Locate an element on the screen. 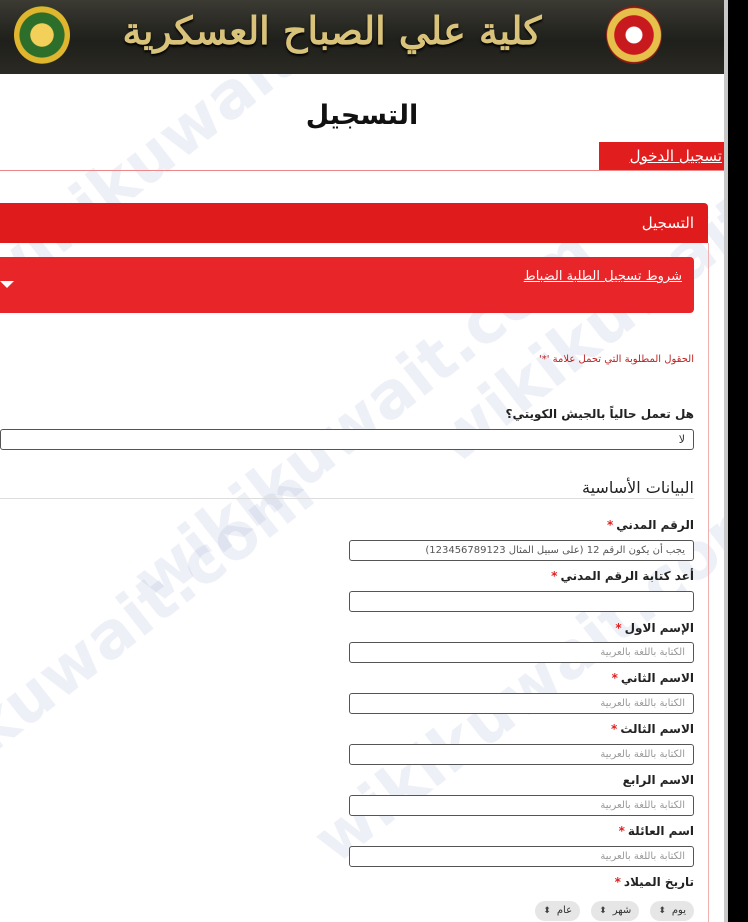 The height and width of the screenshot is (922, 748). required-fields-note: الحقول المطلوبة التي تحمل علامة '*' is located at coordinates (616, 359).